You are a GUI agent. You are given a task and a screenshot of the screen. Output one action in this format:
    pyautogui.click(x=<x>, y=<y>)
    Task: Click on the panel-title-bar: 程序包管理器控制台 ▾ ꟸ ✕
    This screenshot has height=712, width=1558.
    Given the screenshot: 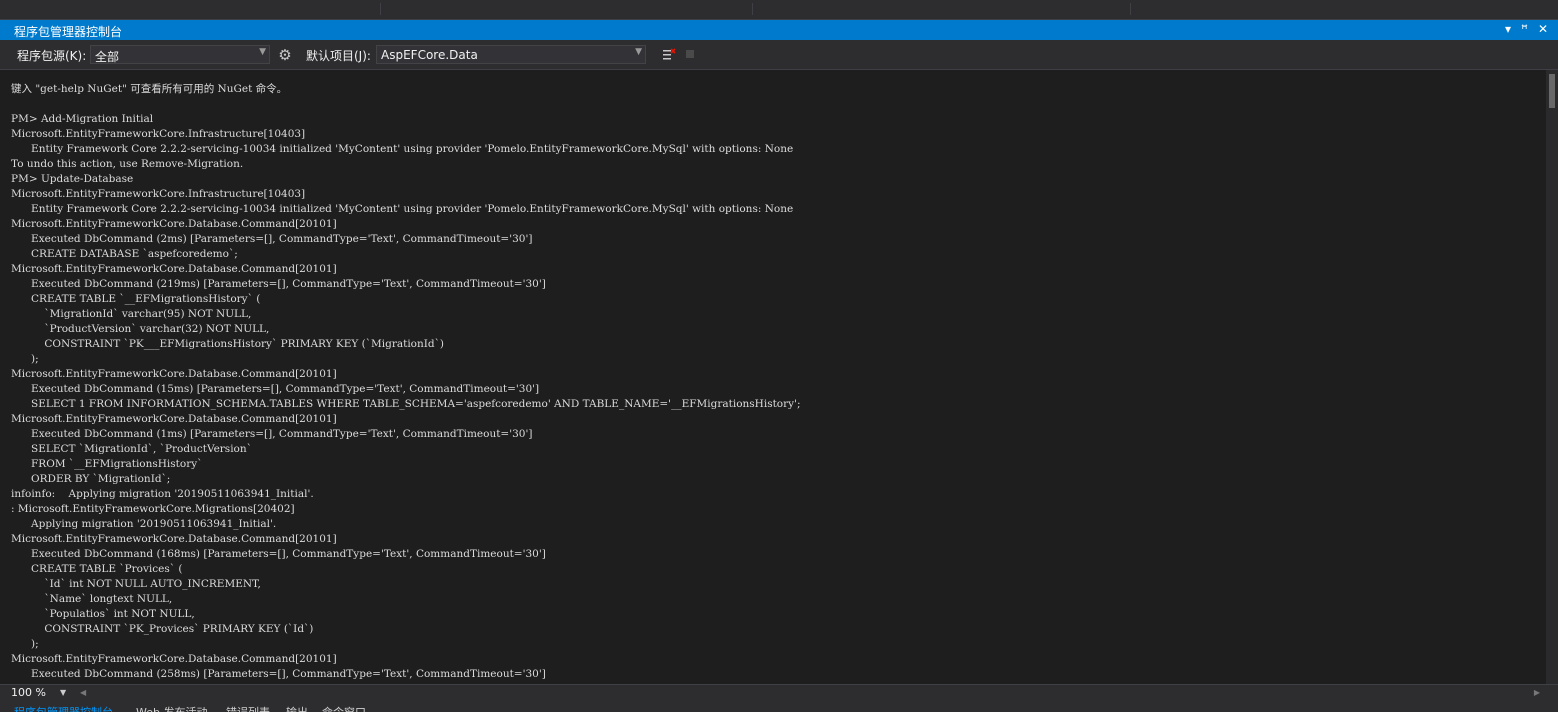 What is the action you would take?
    pyautogui.click(x=779, y=30)
    